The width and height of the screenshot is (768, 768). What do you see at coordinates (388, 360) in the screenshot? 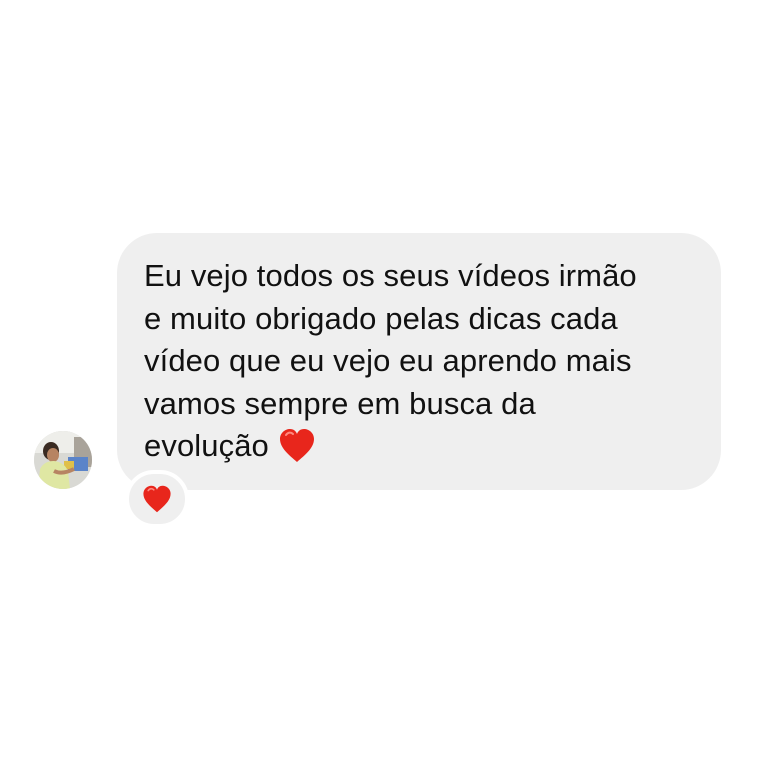
I see `message-line: vídeo que eu vejo eu aprendo mais` at bounding box center [388, 360].